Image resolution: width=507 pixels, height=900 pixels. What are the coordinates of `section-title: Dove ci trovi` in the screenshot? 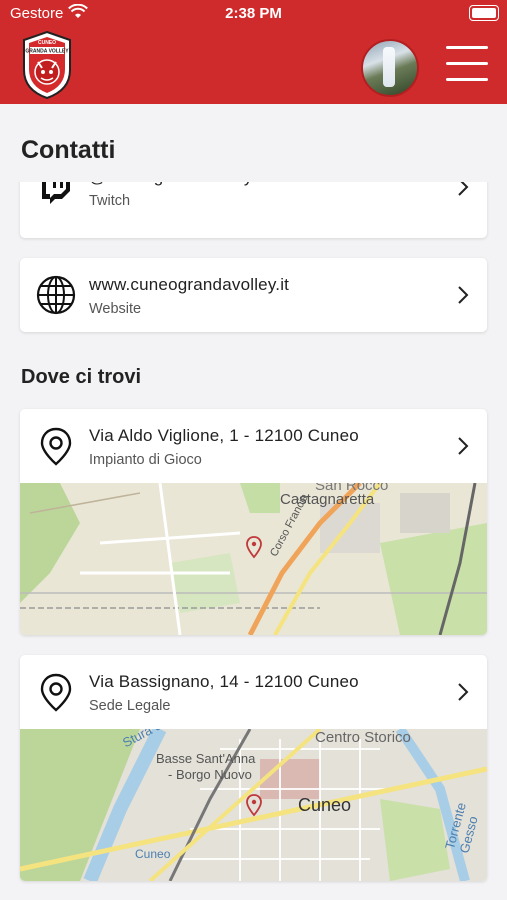 It's located at (81, 377).